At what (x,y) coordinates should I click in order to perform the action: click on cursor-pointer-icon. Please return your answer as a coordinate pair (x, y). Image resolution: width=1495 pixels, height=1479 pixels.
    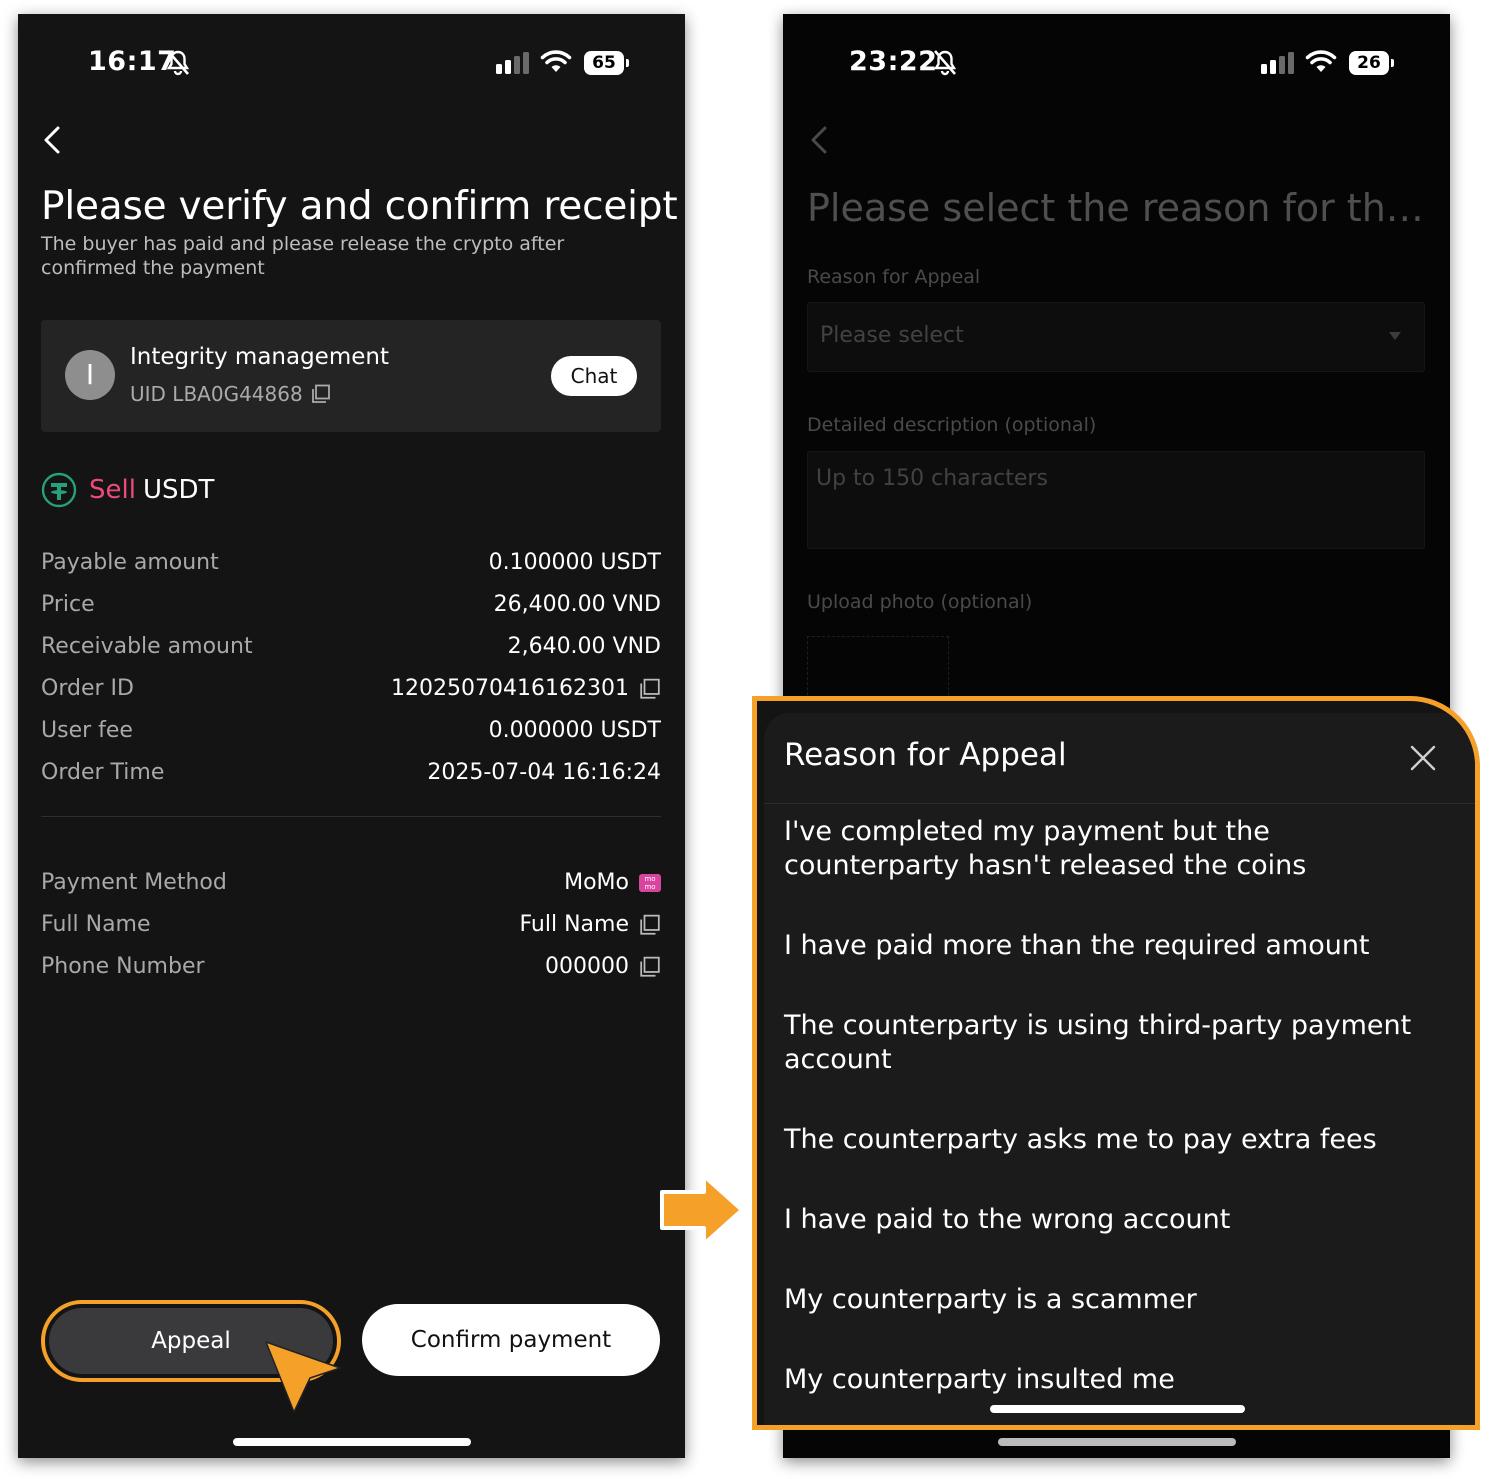
    Looking at the image, I should click on (303, 1377).